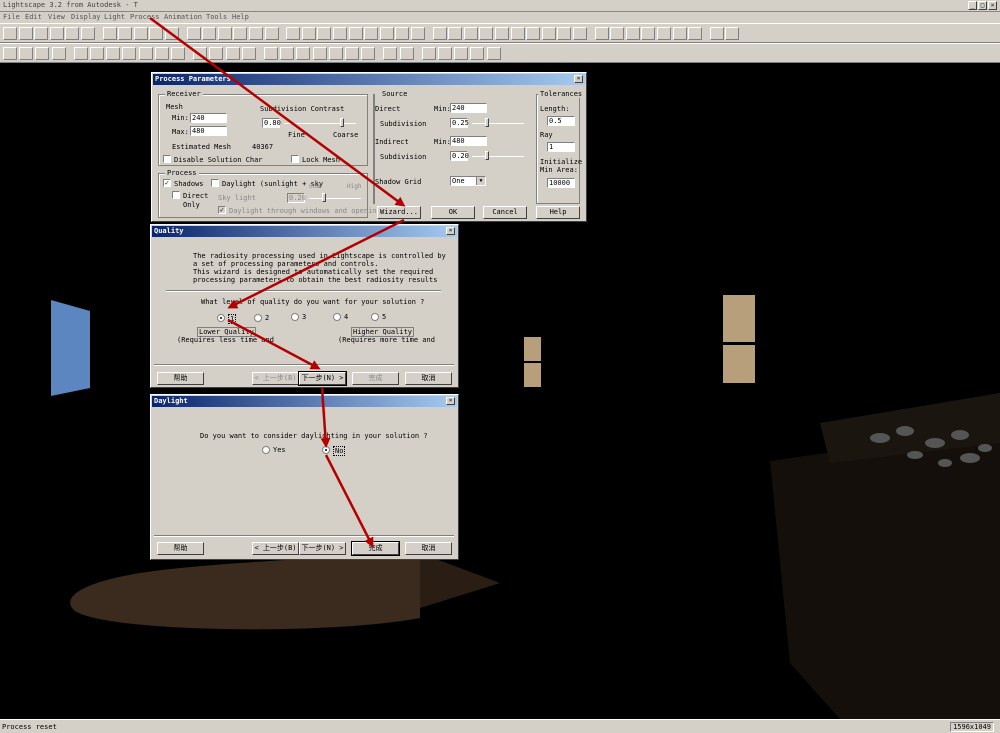 This screenshot has height=733, width=1000. What do you see at coordinates (180, 548) in the screenshot?
I see `daylight-help-button: 帮助` at bounding box center [180, 548].